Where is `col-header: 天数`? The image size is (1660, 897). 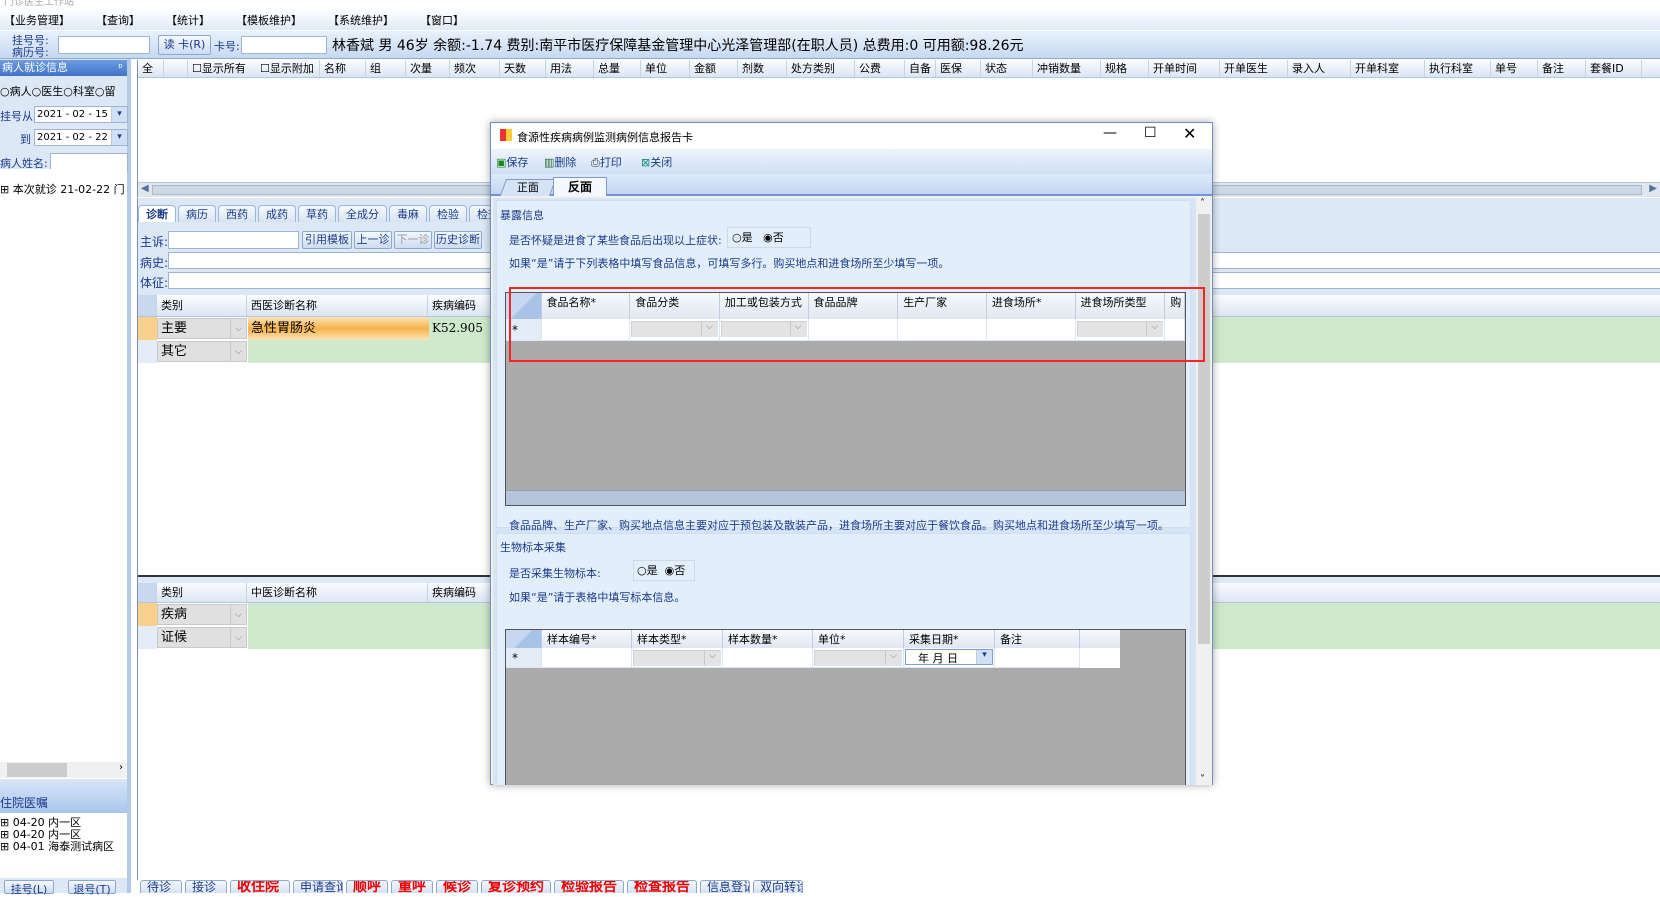 col-header: 天数 is located at coordinates (523, 68).